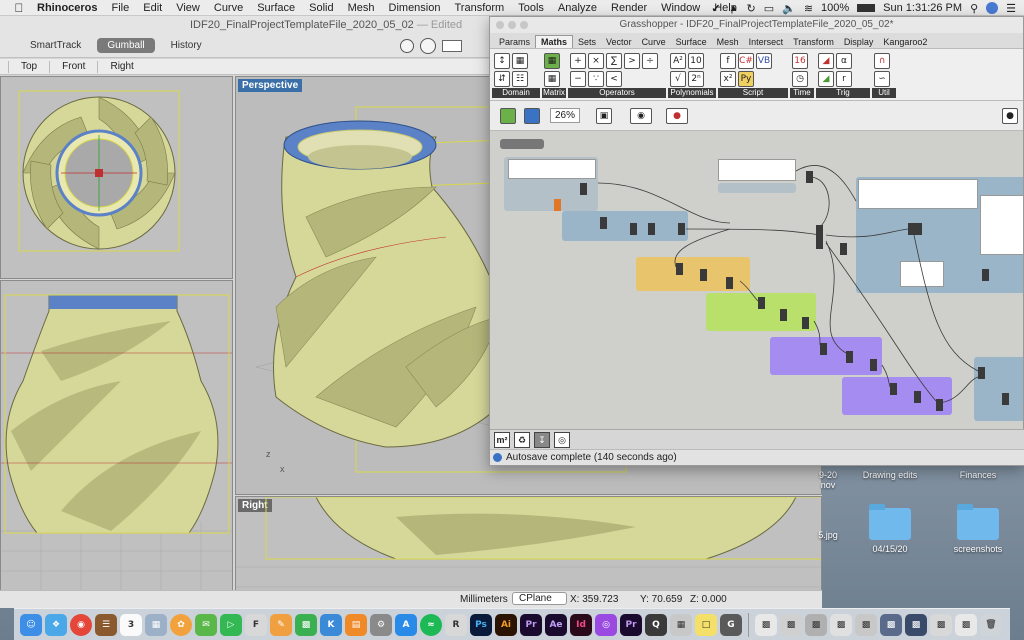 This screenshot has width=1024, height=640. What do you see at coordinates (614, 61) in the screenshot?
I see `mass-addition-icon: ∑` at bounding box center [614, 61].